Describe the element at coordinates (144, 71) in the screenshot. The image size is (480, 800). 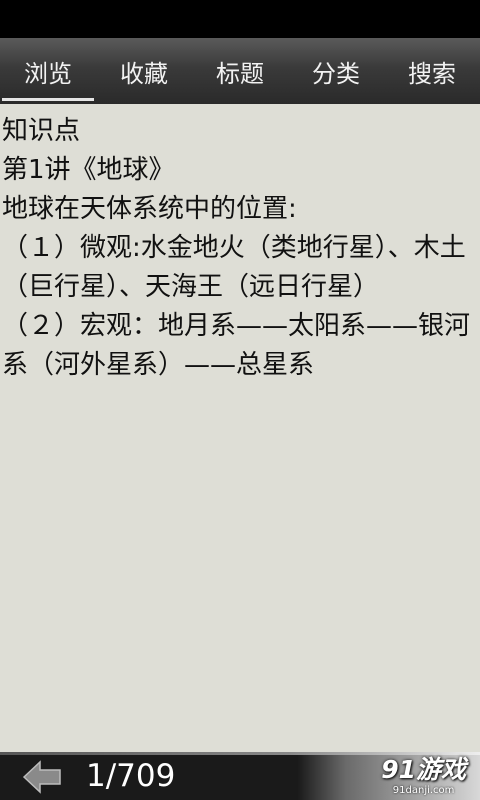
I see `tab-favorites: 收藏` at that location.